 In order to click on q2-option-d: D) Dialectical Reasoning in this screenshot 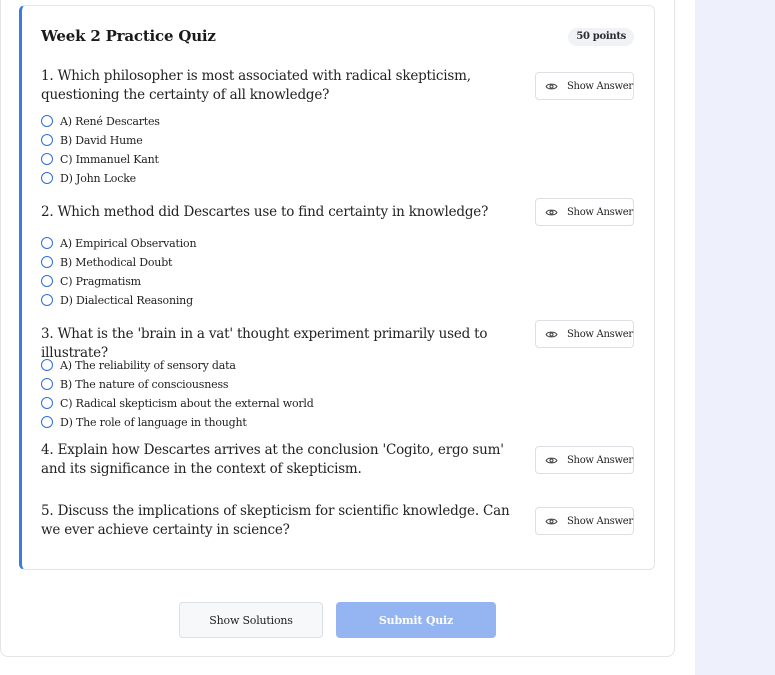, I will do `click(117, 300)`.